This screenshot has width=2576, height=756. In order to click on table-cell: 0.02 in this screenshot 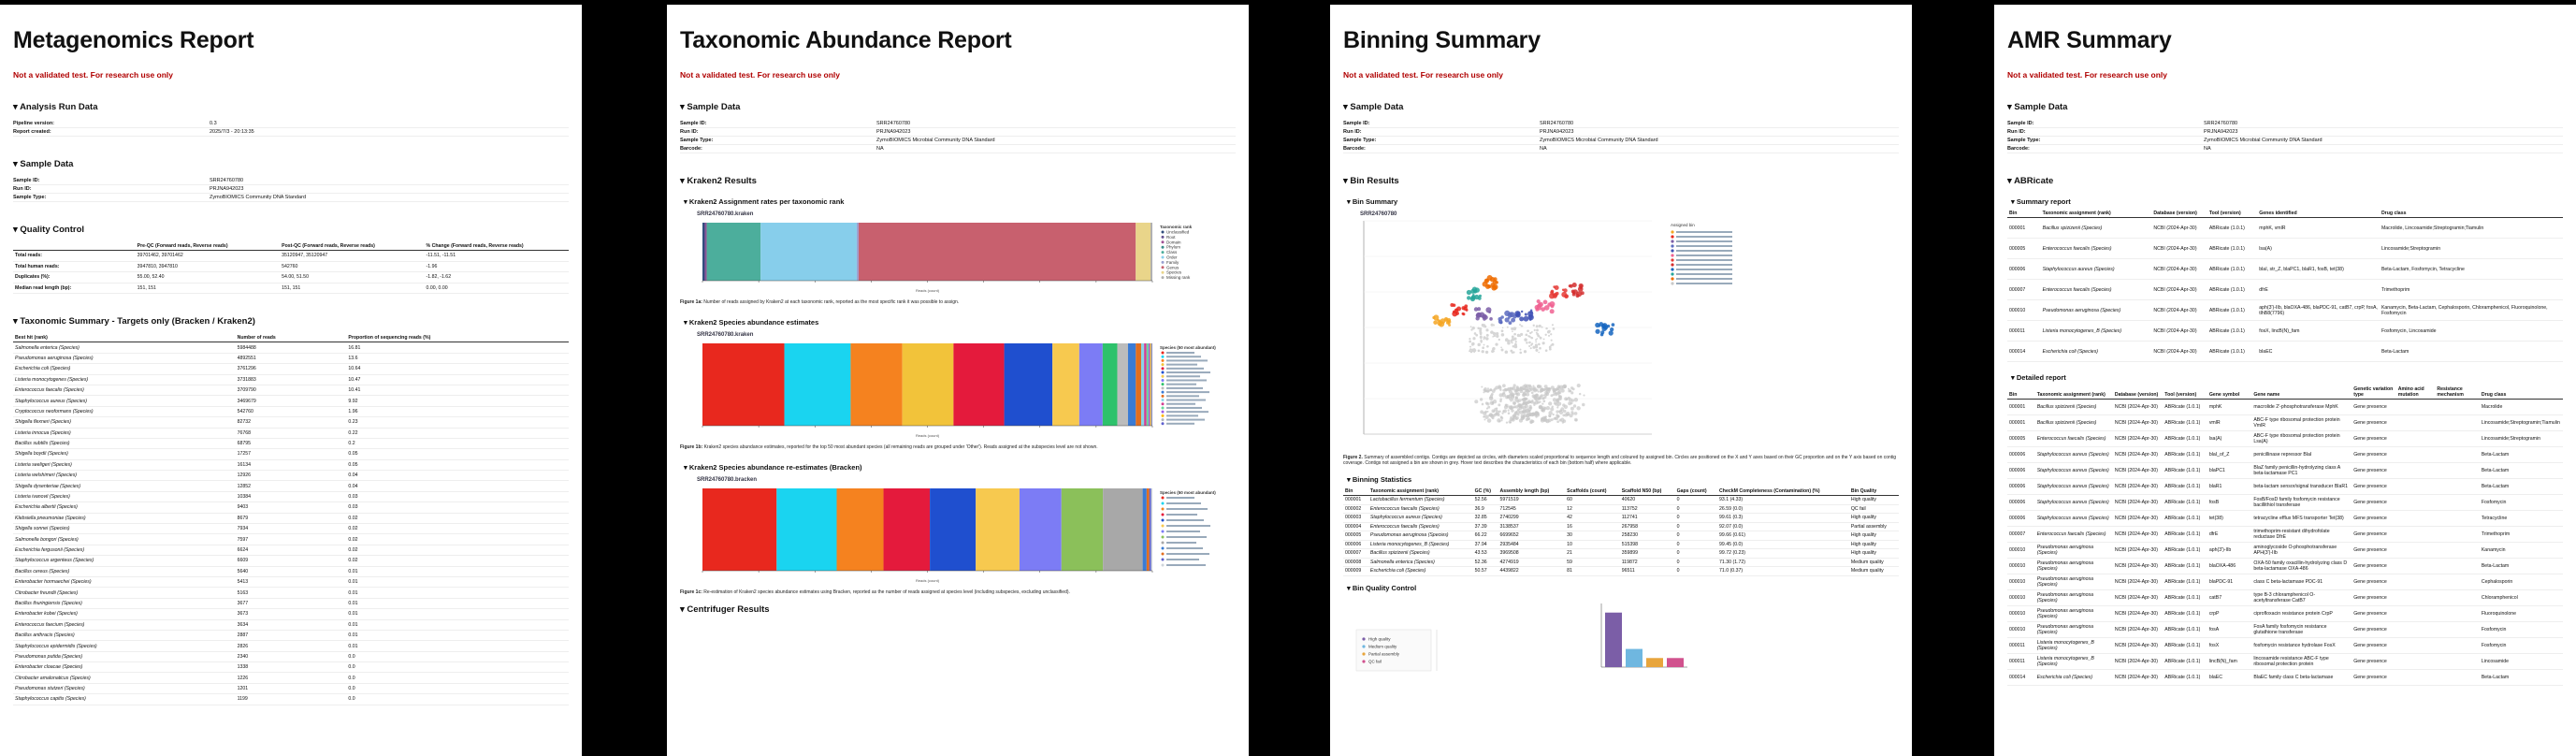, I will do `click(457, 529)`.